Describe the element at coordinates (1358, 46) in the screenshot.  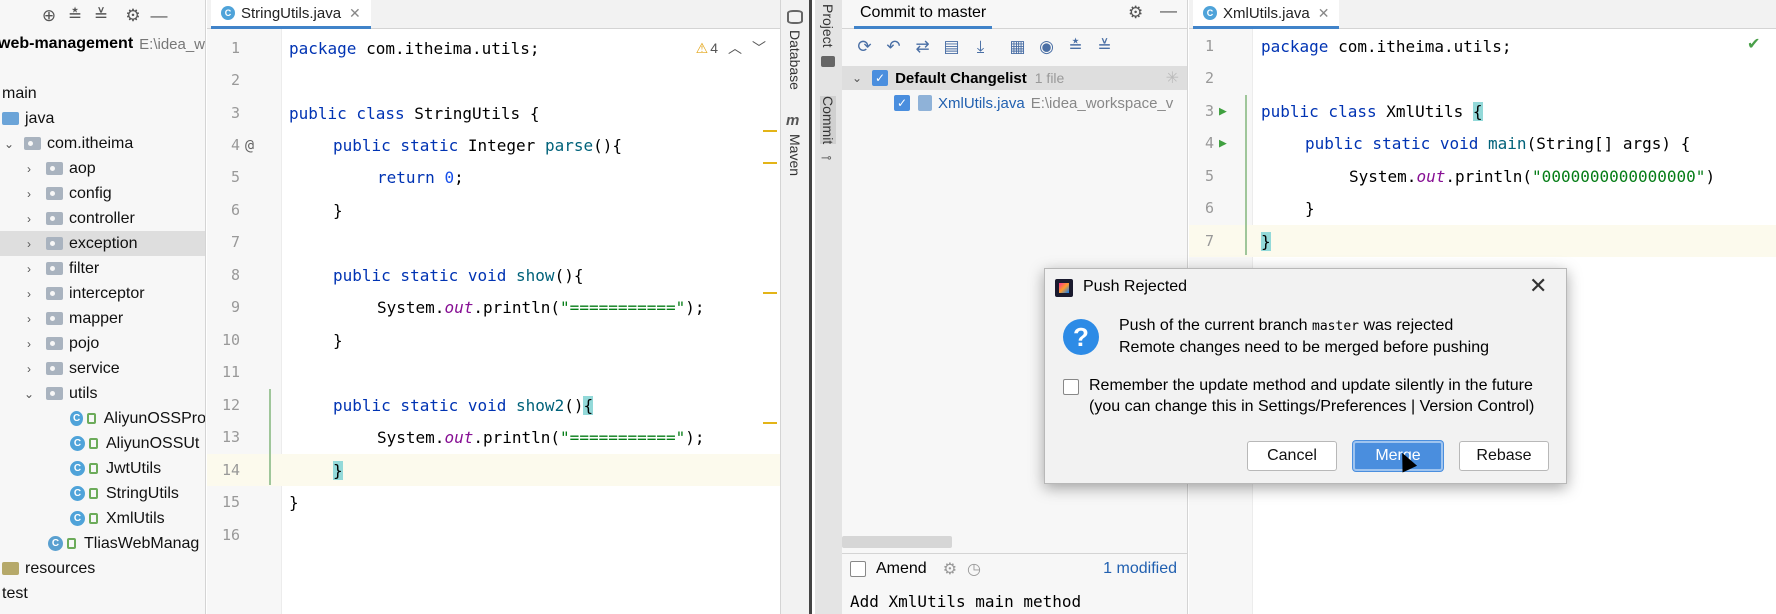
I see `code-line: 1 package com.itheima.utils;` at that location.